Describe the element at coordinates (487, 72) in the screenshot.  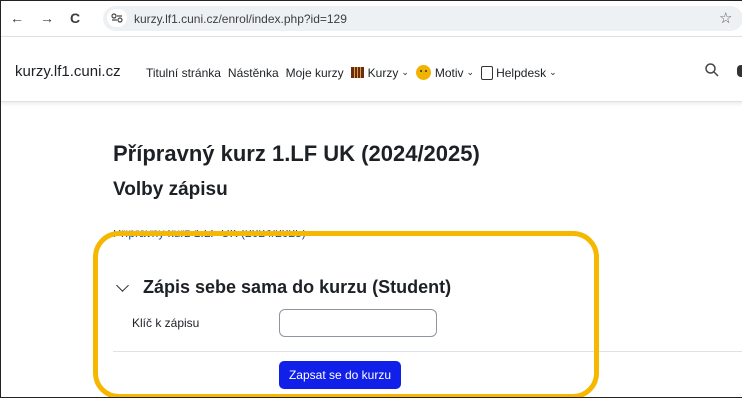
I see `helpdesk-icon` at that location.